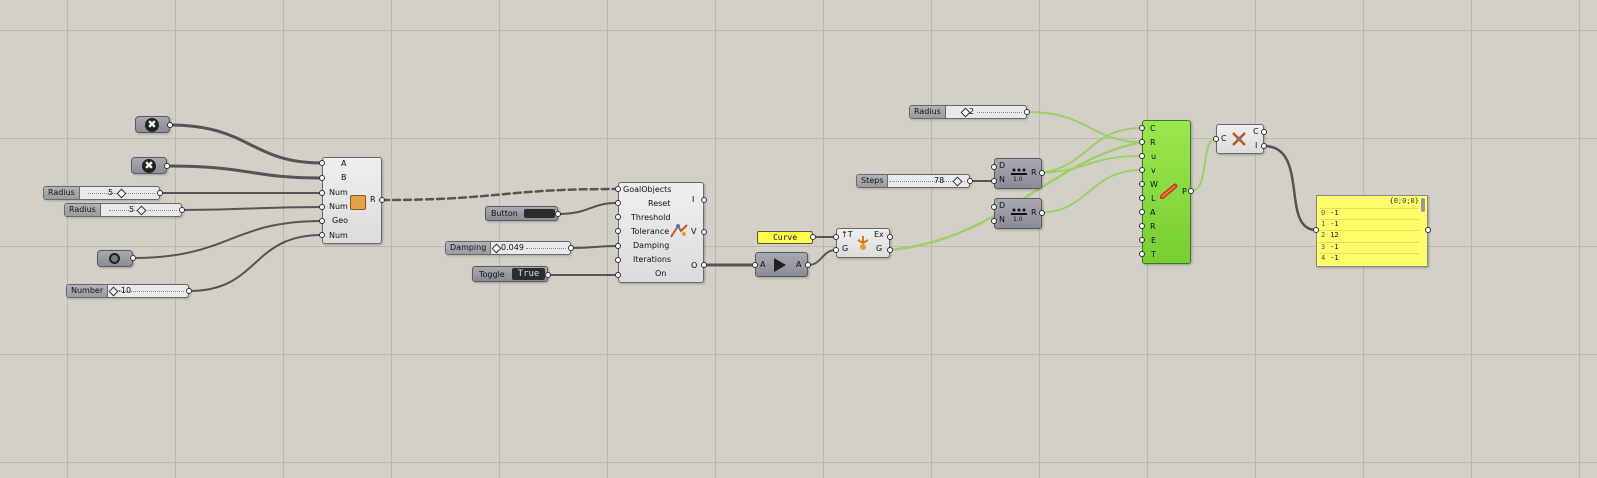 The image size is (1597, 478). Describe the element at coordinates (679, 231) in the screenshot. I see `solver-icon` at that location.